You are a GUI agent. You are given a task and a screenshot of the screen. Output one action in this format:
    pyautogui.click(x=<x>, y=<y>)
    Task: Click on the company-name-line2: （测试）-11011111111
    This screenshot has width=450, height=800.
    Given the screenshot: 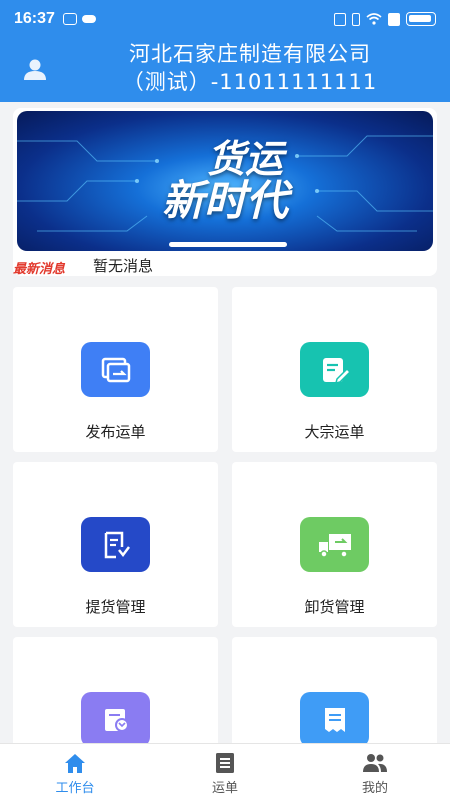 What is the action you would take?
    pyautogui.click(x=250, y=82)
    